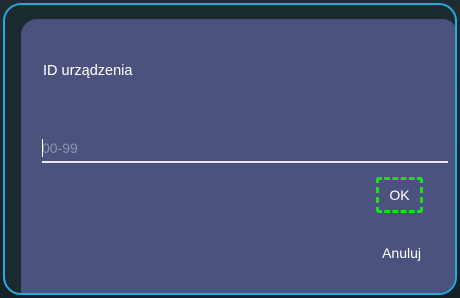 Image resolution: width=460 pixels, height=298 pixels. Describe the element at coordinates (42, 148) in the screenshot. I see `text-cursor` at that location.